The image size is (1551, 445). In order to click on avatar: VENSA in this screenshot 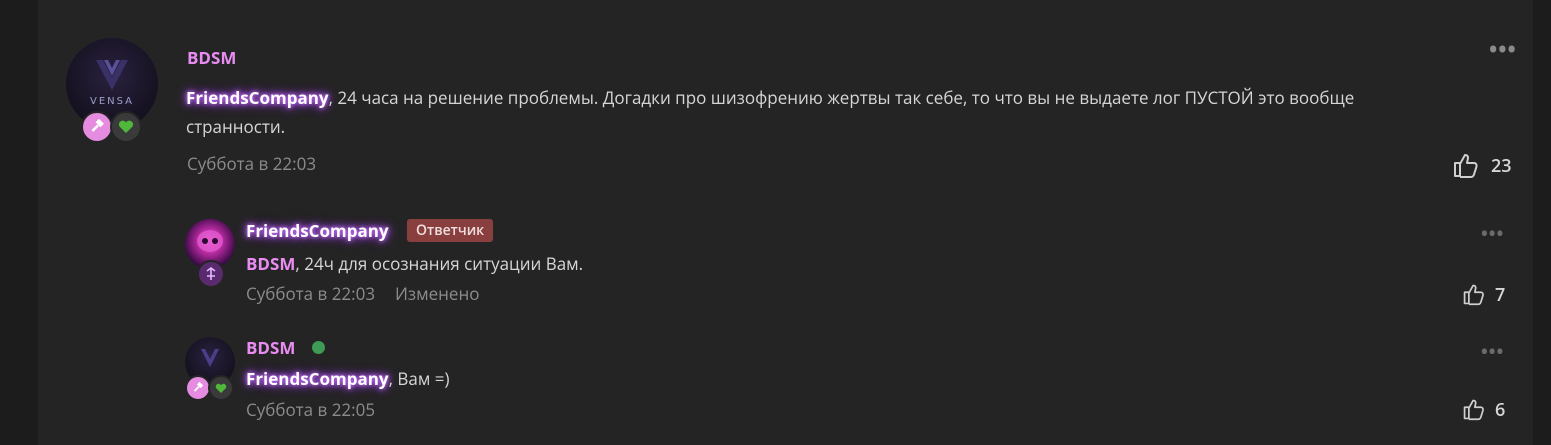, I will do `click(112, 84)`.